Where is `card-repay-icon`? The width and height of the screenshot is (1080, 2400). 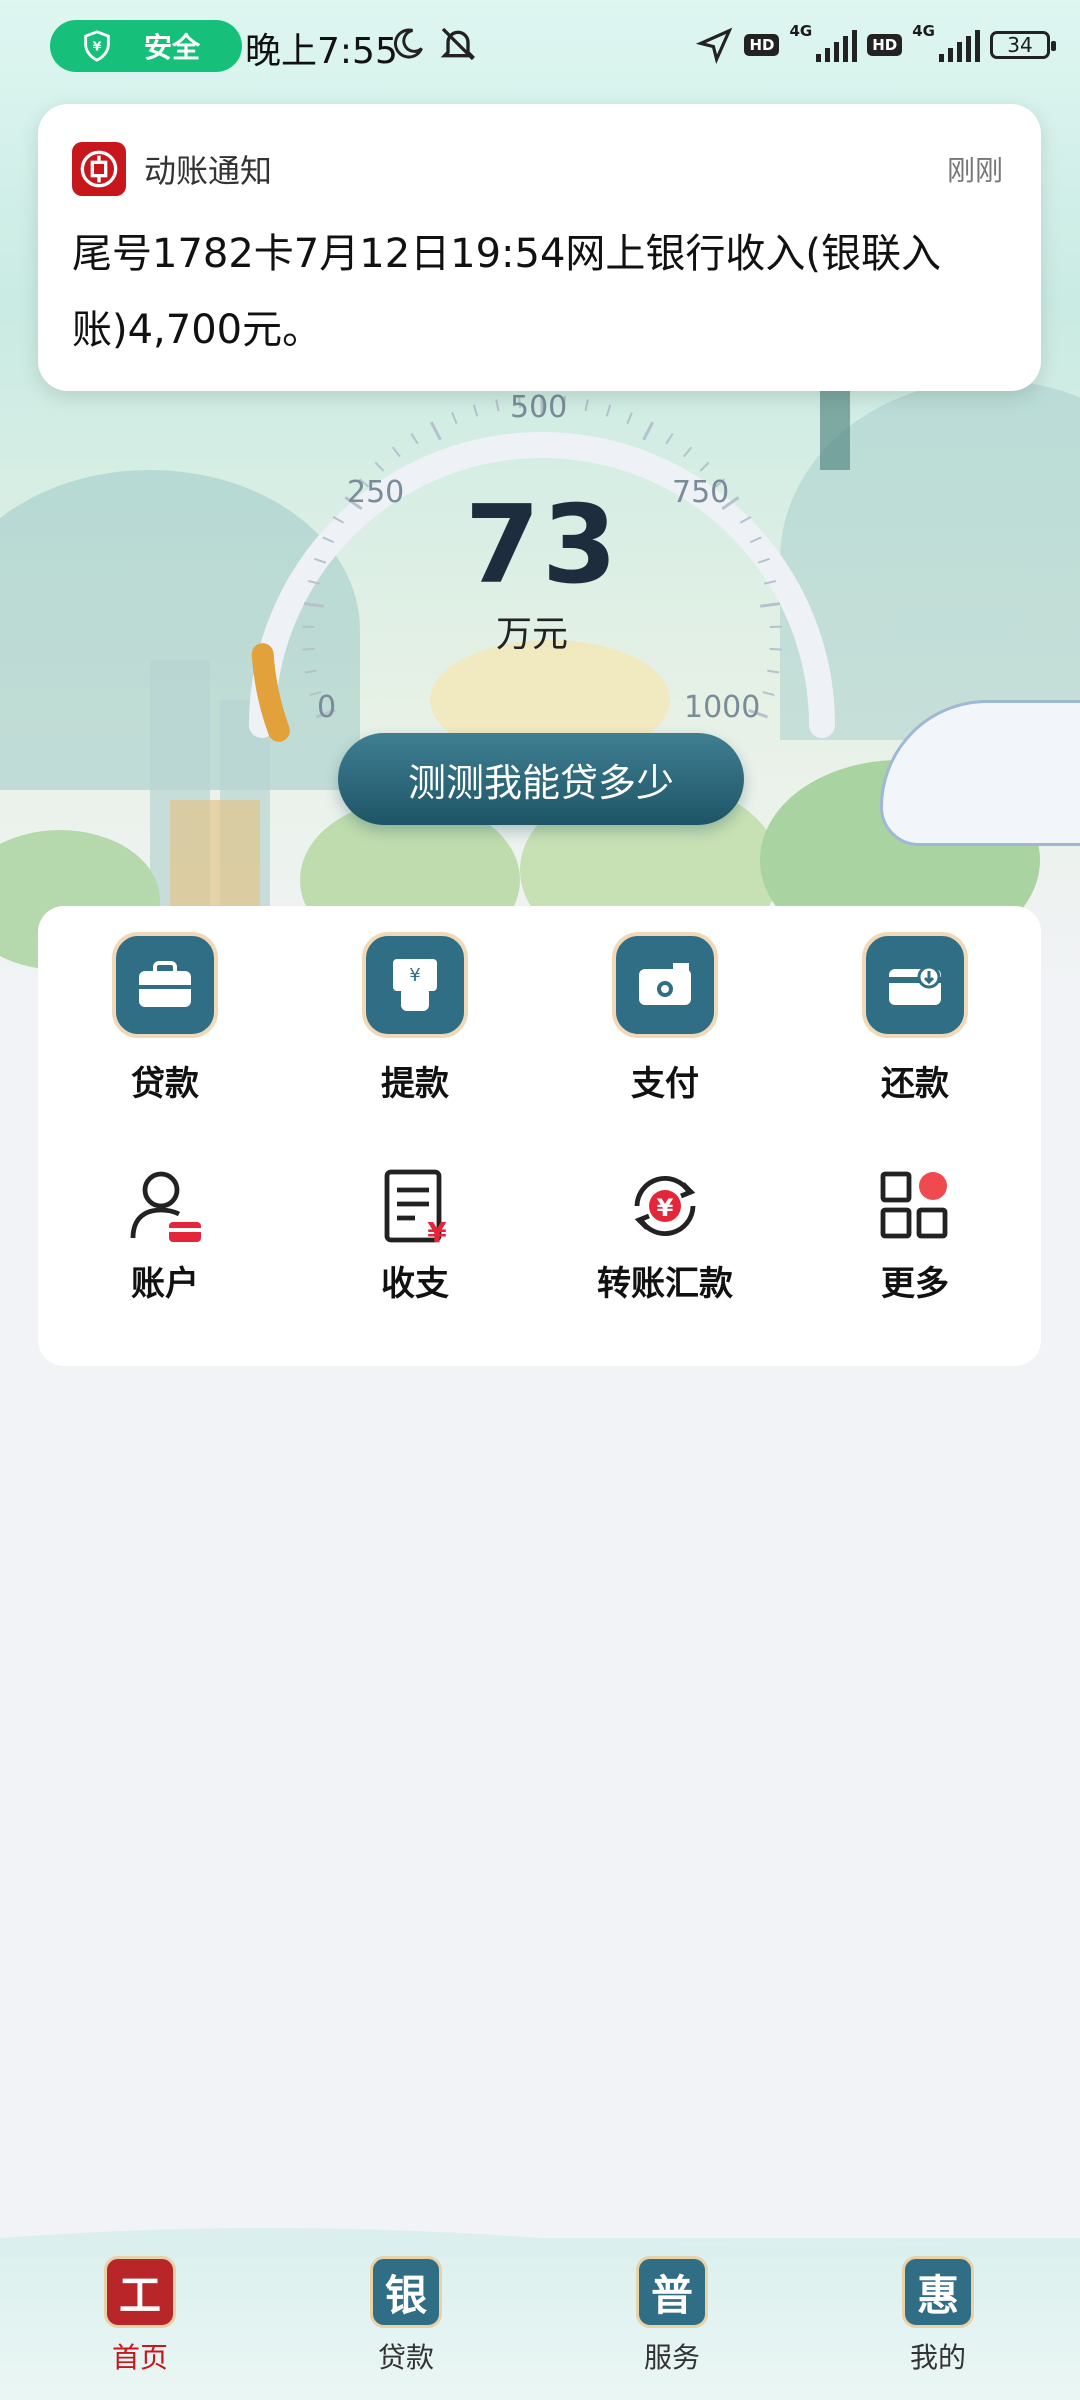
card-repay-icon is located at coordinates (915, 985).